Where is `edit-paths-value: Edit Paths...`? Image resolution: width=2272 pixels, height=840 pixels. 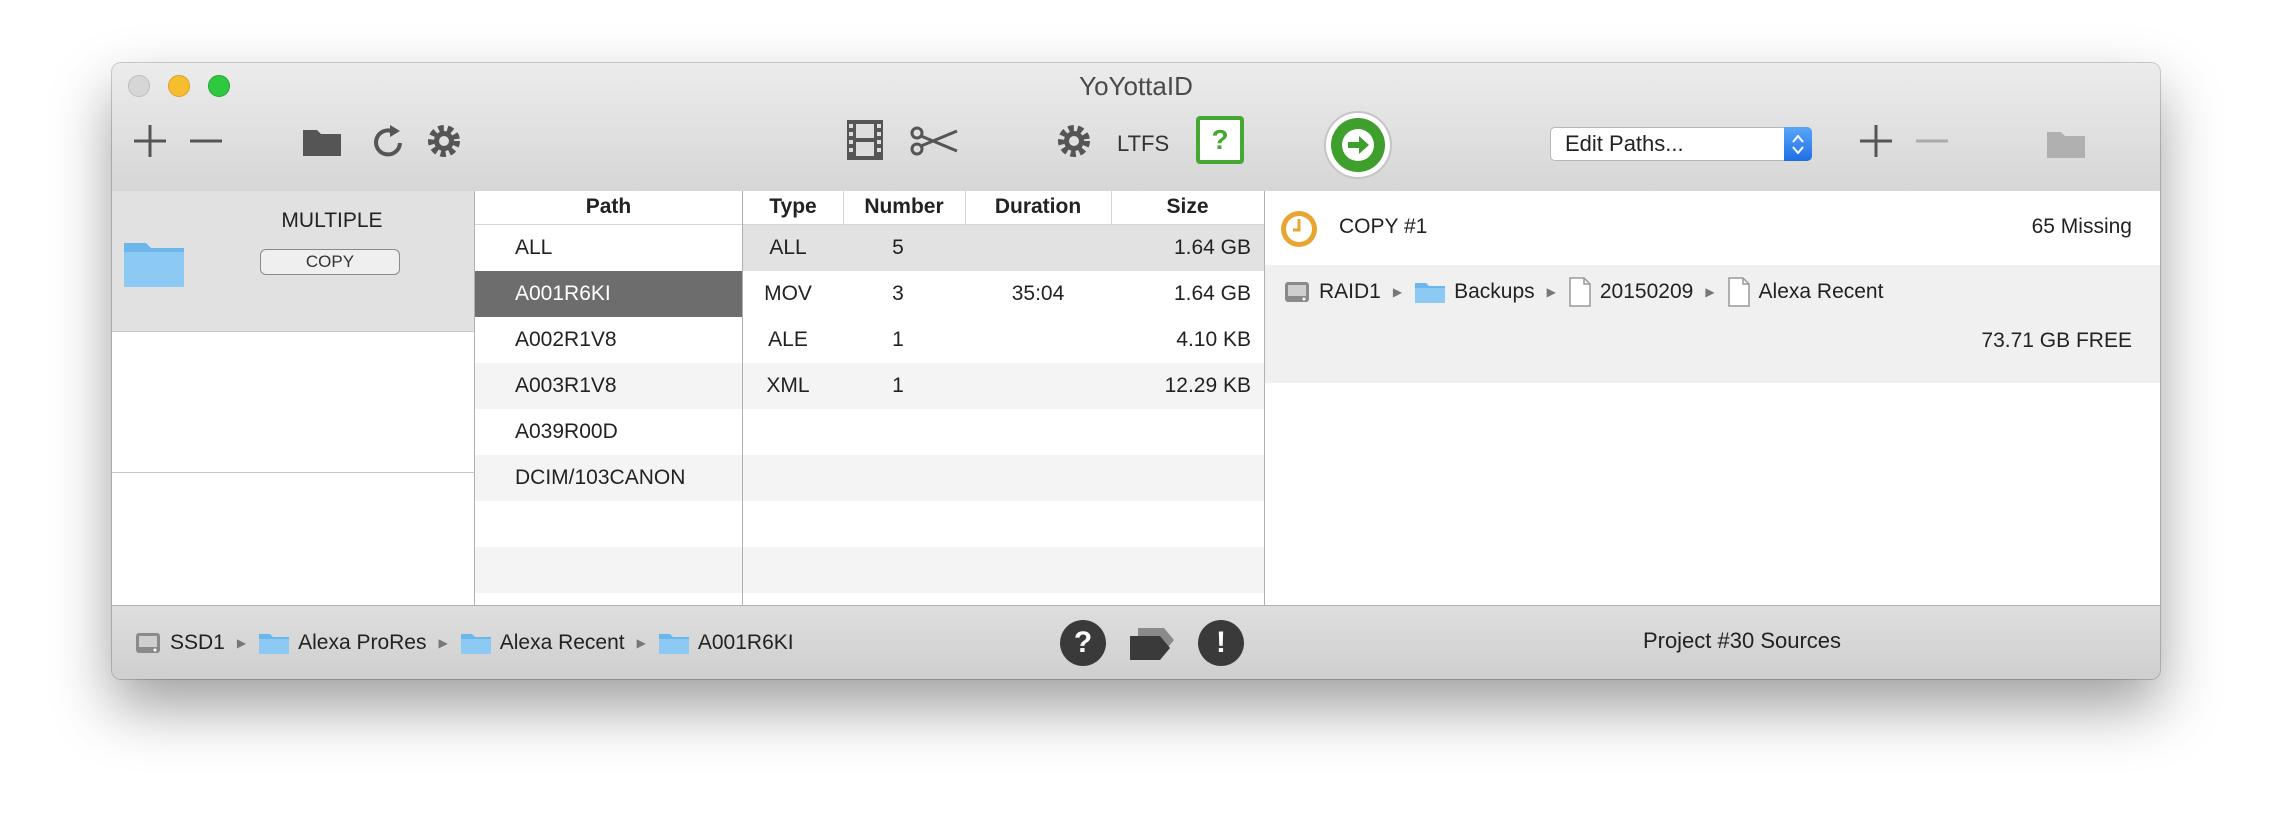
edit-paths-value: Edit Paths... is located at coordinates (1624, 143).